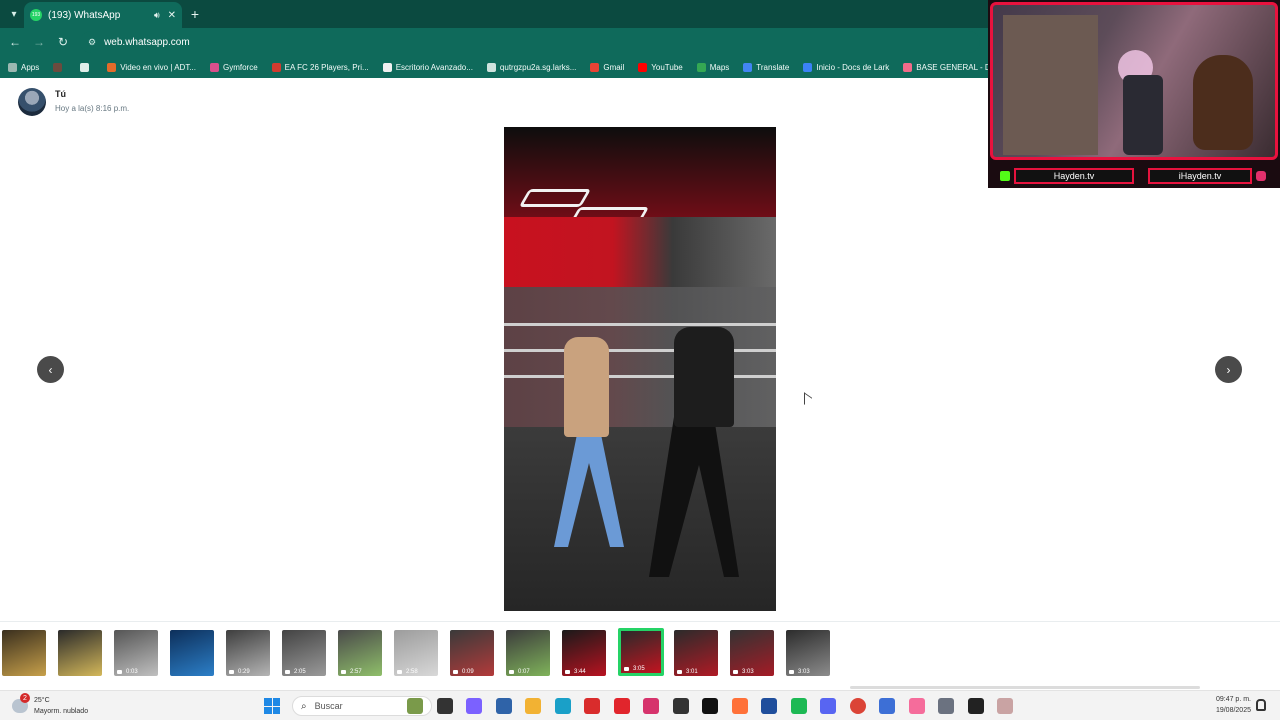 The image size is (1280, 720). Describe the element at coordinates (592, 706) in the screenshot. I see `acrobat-icon` at that location.